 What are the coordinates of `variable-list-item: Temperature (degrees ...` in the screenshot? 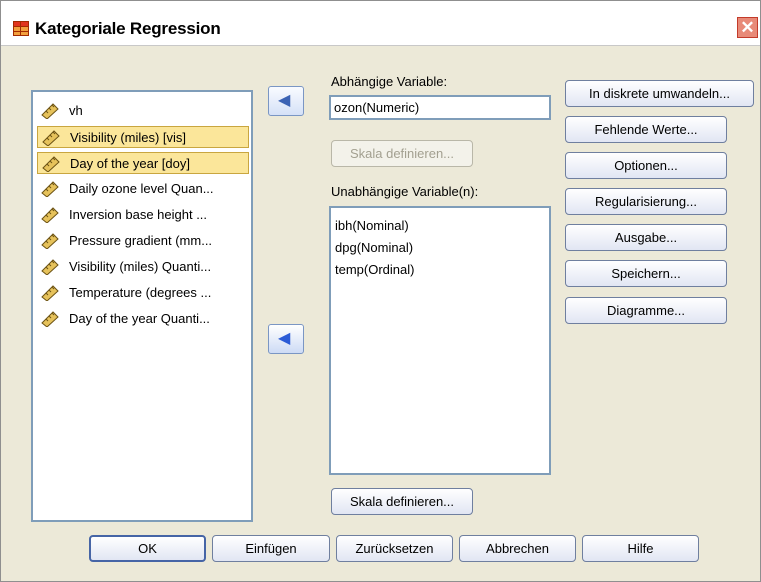 It's located at (143, 293).